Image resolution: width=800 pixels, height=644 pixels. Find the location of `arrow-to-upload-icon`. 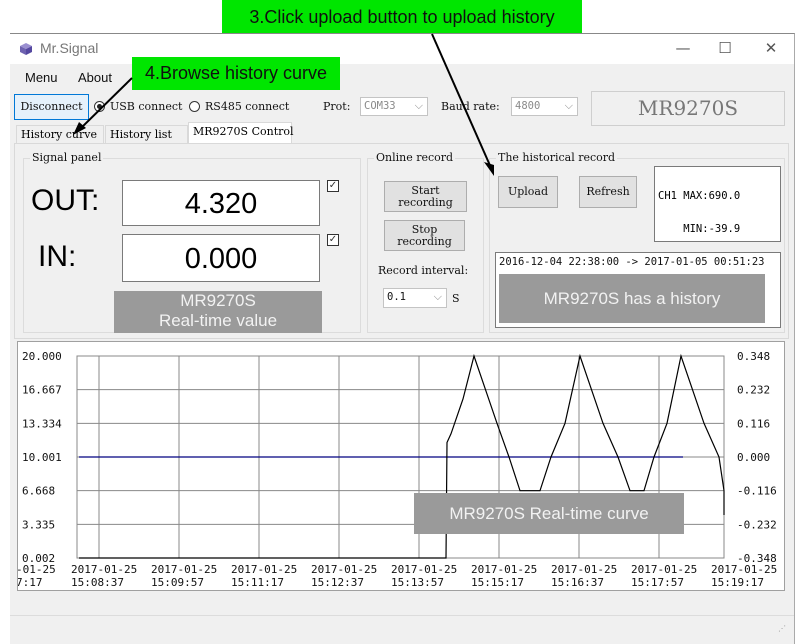

arrow-to-upload-icon is located at coordinates (462, 104).